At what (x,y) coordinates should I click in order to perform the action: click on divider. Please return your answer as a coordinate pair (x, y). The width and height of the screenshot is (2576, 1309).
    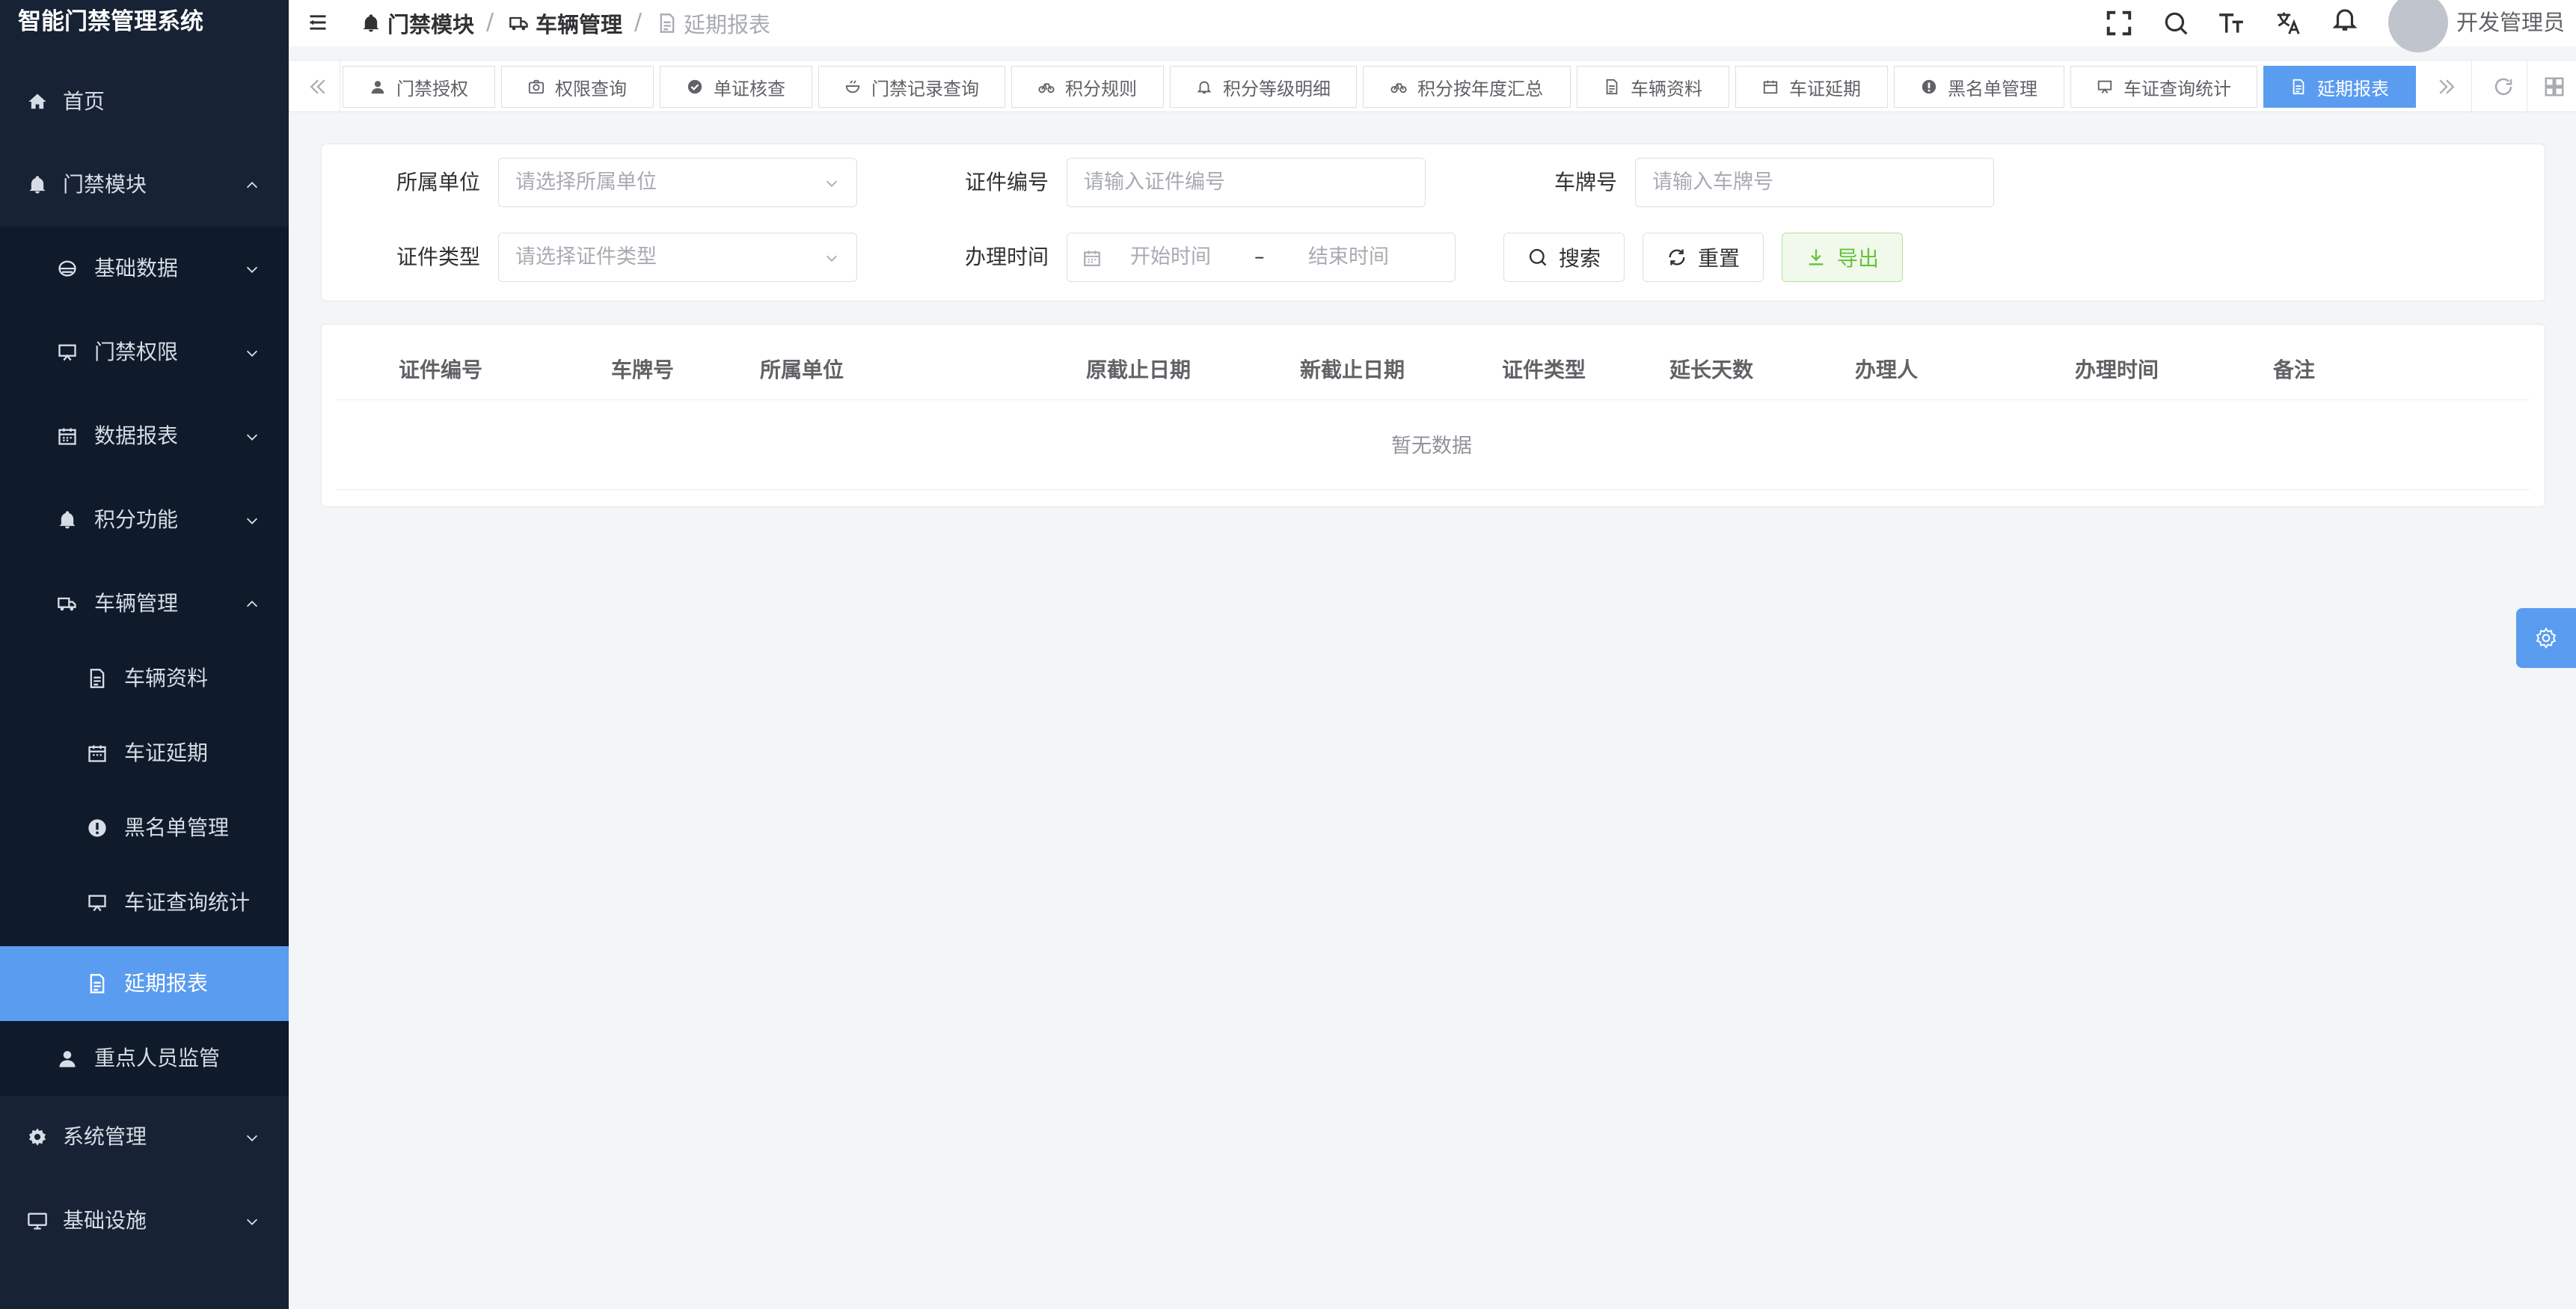
    Looking at the image, I should click on (2471, 87).